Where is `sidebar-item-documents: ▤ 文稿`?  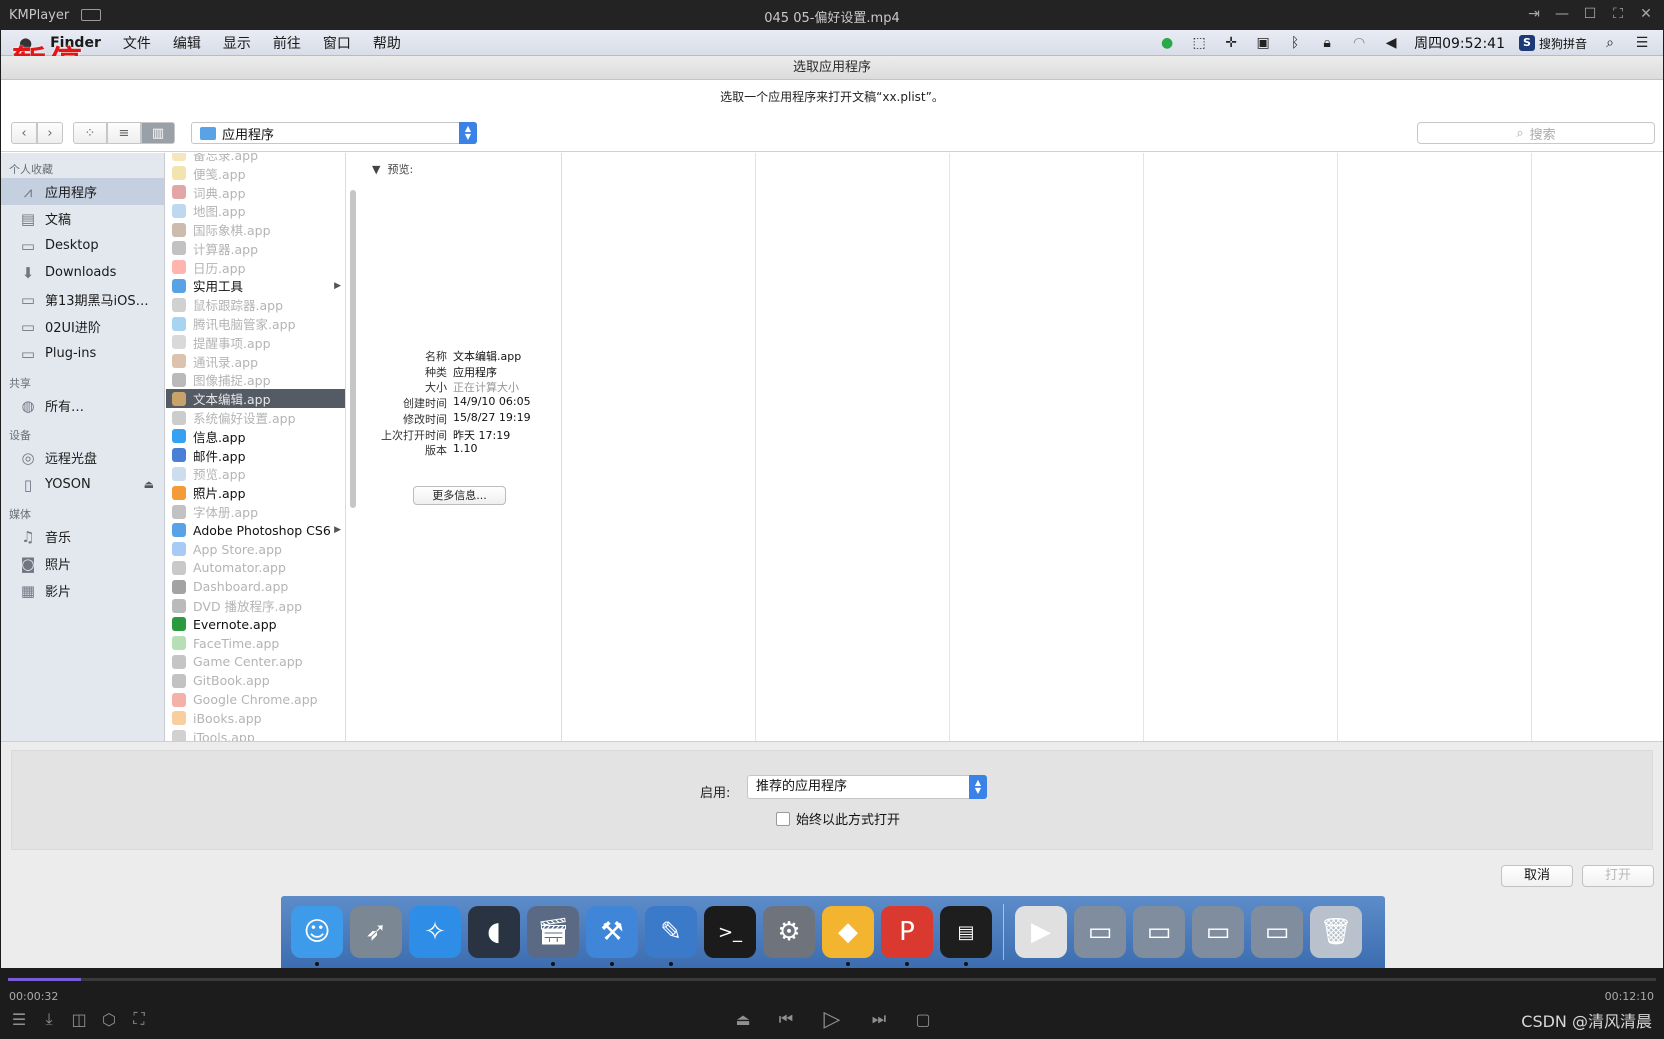 sidebar-item-documents: ▤ 文稿 is located at coordinates (82, 218).